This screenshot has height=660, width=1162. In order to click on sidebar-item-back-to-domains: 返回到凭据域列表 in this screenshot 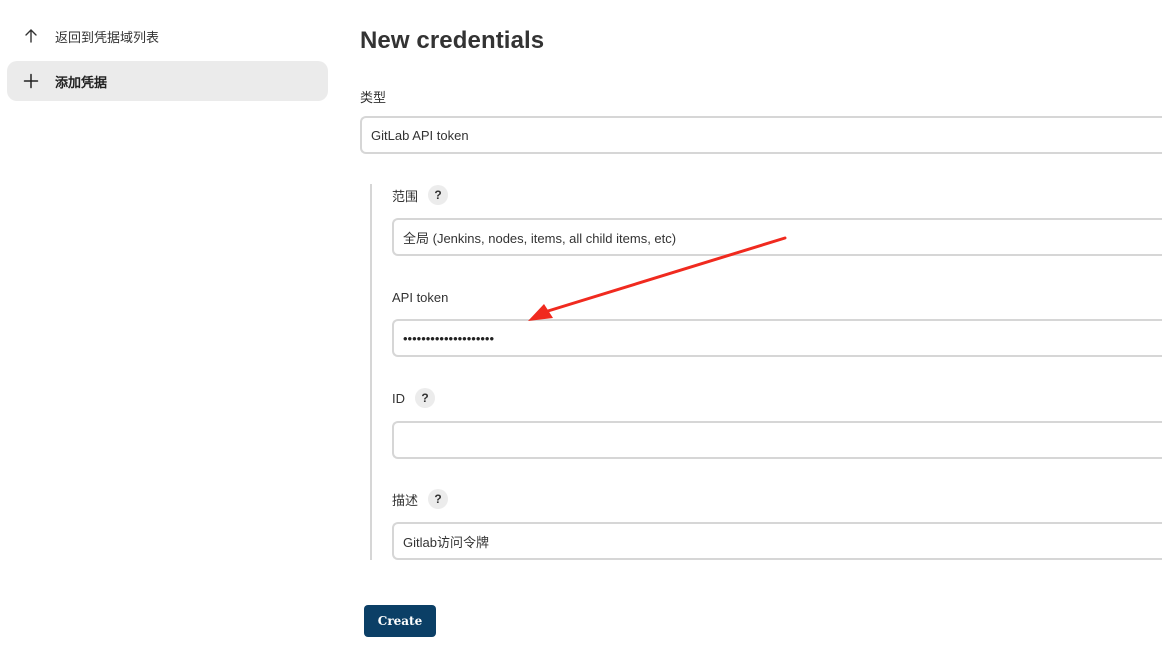, I will do `click(167, 36)`.